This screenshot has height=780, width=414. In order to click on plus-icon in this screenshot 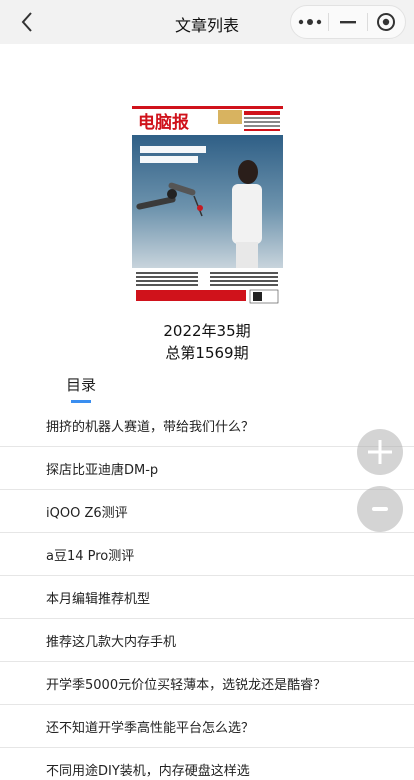, I will do `click(380, 452)`.